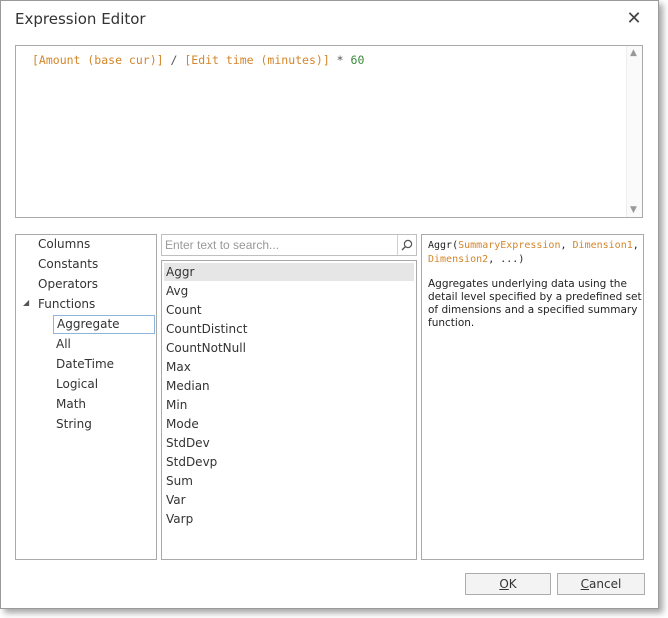 The image size is (668, 618). Describe the element at coordinates (68, 264) in the screenshot. I see `tree-item-constants: Constants` at that location.